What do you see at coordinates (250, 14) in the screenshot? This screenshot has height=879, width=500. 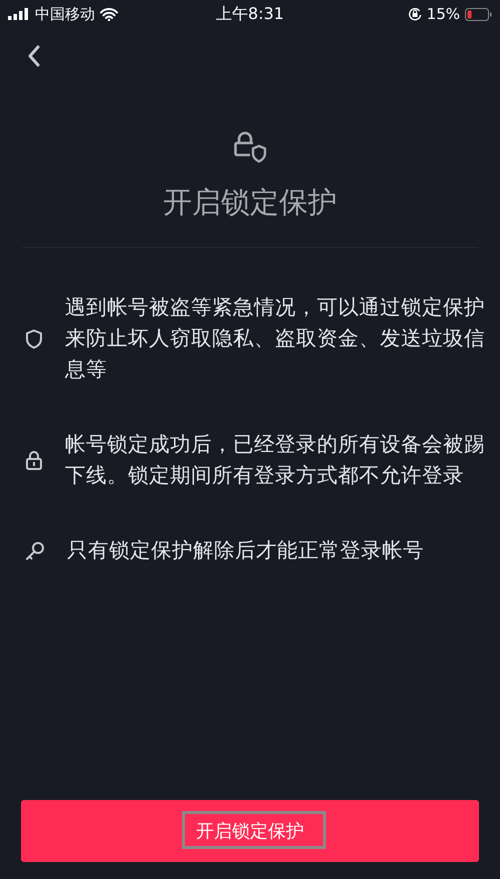 I see `clock: 上午8:31` at bounding box center [250, 14].